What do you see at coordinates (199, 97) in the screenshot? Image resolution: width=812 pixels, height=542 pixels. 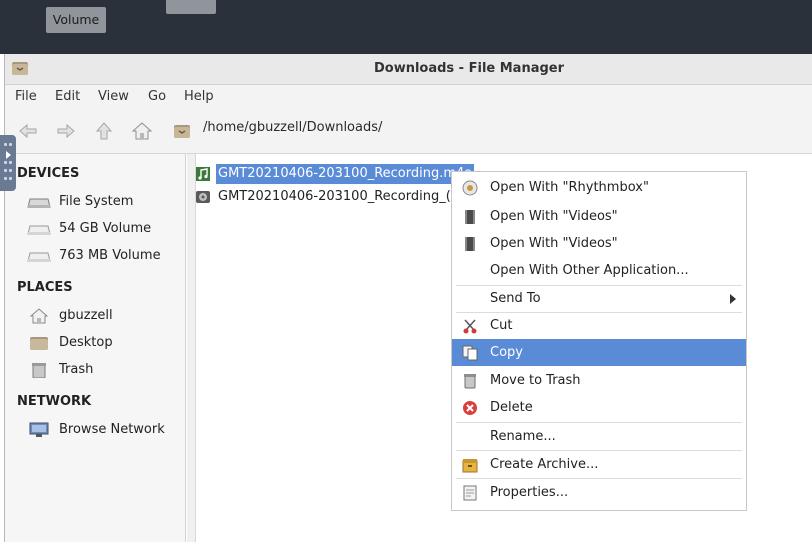 I see `menu-help: Help` at bounding box center [199, 97].